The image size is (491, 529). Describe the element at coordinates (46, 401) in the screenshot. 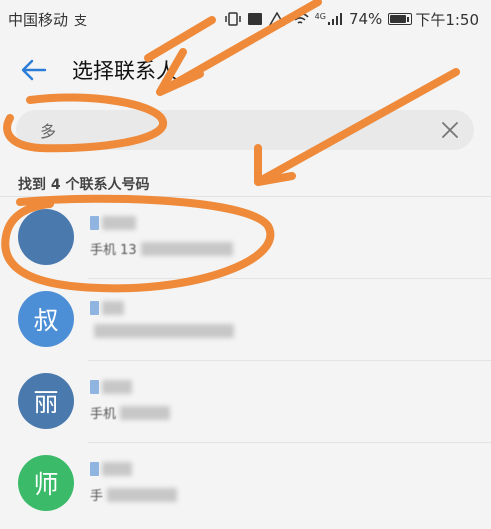

I see `avatar: 丽` at that location.